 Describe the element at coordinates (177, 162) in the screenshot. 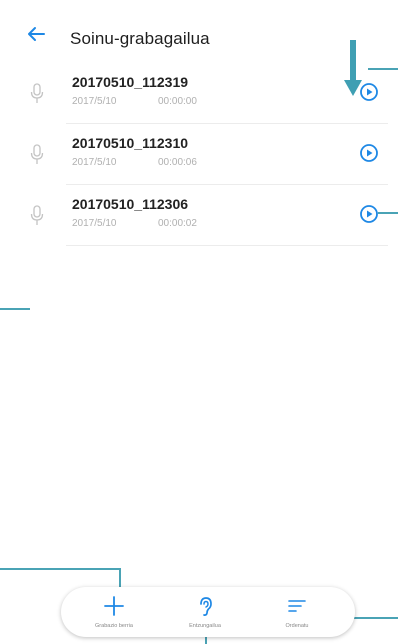

I see `recording-duration: 00:00:06` at that location.